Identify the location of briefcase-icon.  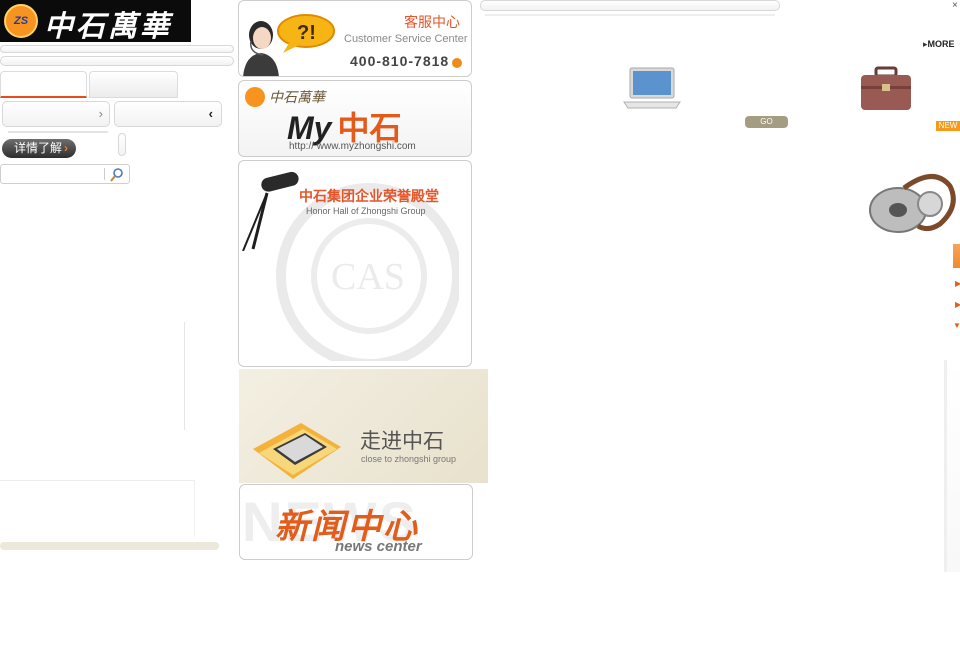
(886, 88).